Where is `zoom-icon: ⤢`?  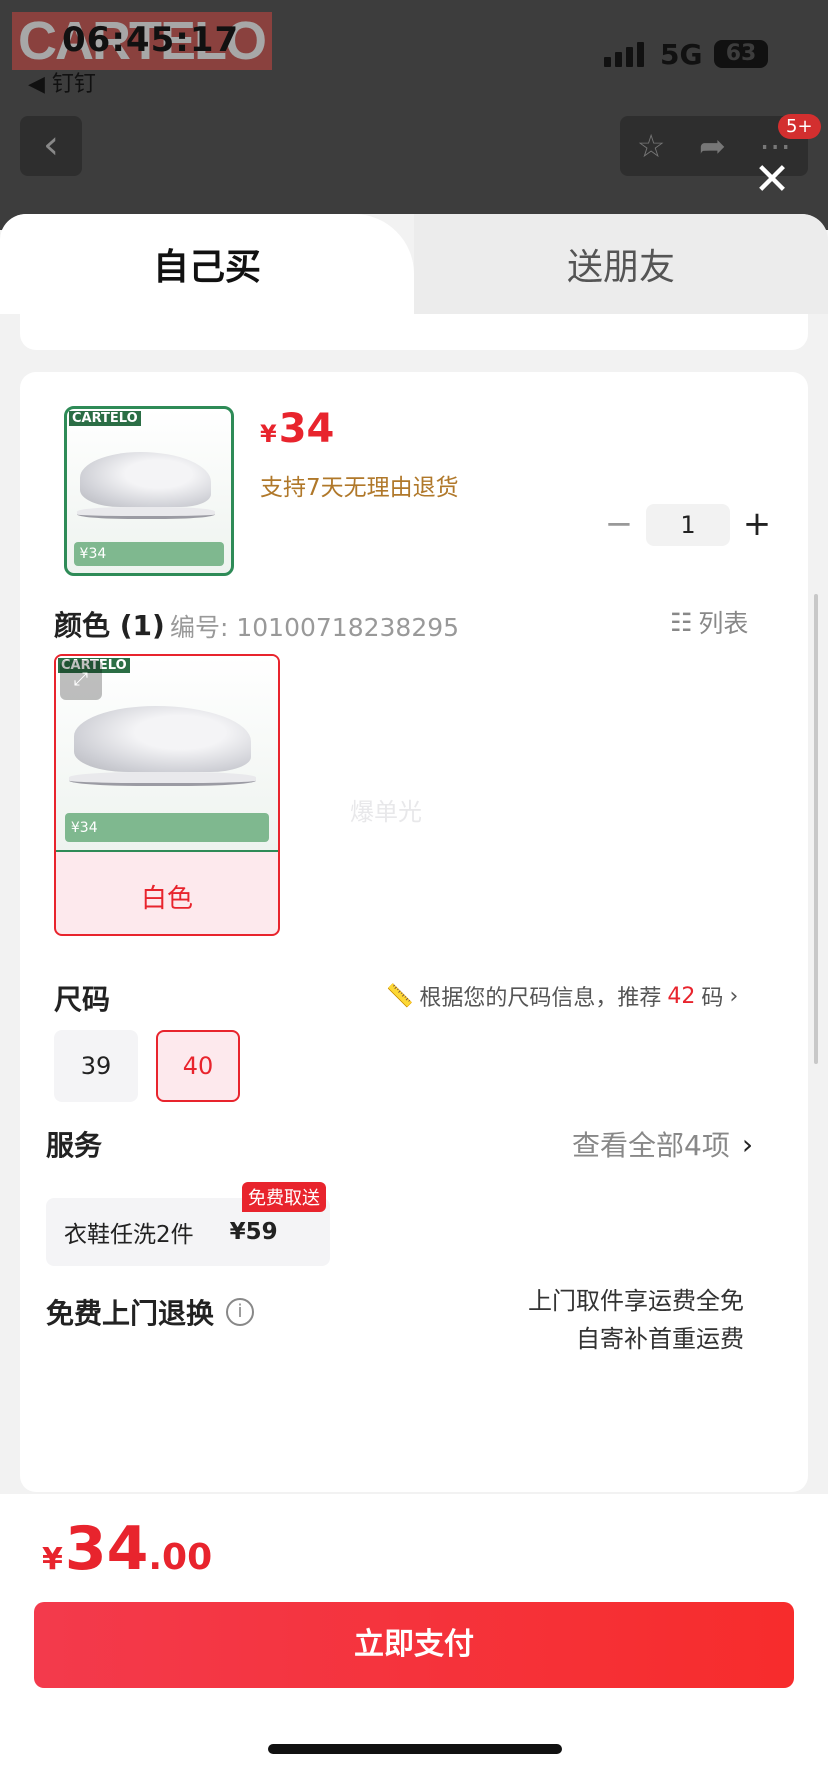
zoom-icon: ⤢ is located at coordinates (81, 680).